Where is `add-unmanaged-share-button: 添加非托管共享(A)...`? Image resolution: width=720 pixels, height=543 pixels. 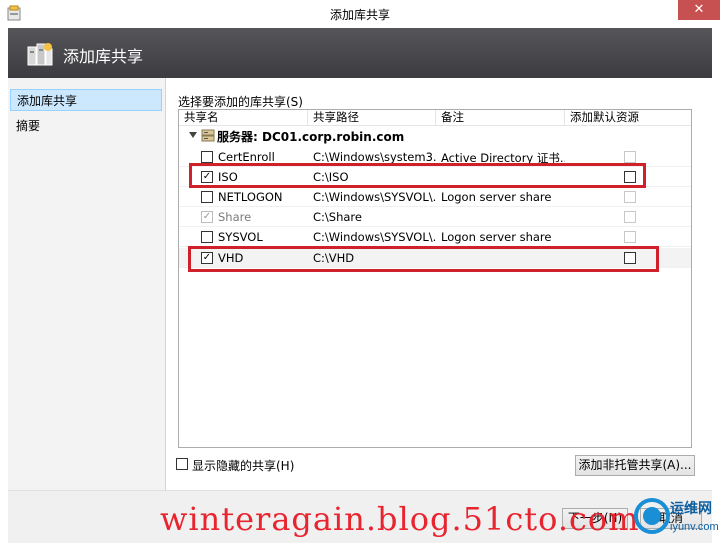
add-unmanaged-share-button: 添加非托管共享(A)... is located at coordinates (635, 465).